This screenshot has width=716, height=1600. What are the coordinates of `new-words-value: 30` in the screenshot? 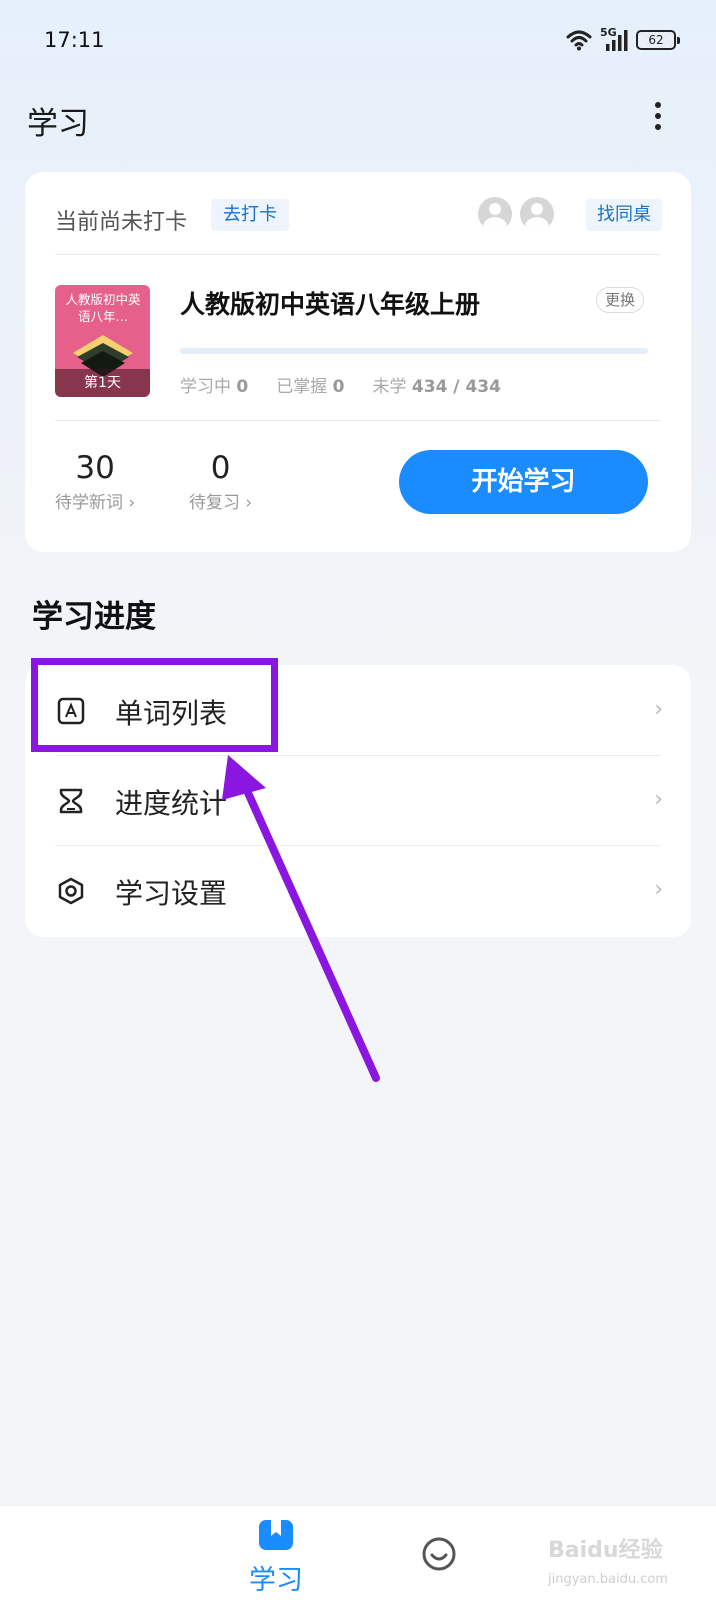 It's located at (95, 468).